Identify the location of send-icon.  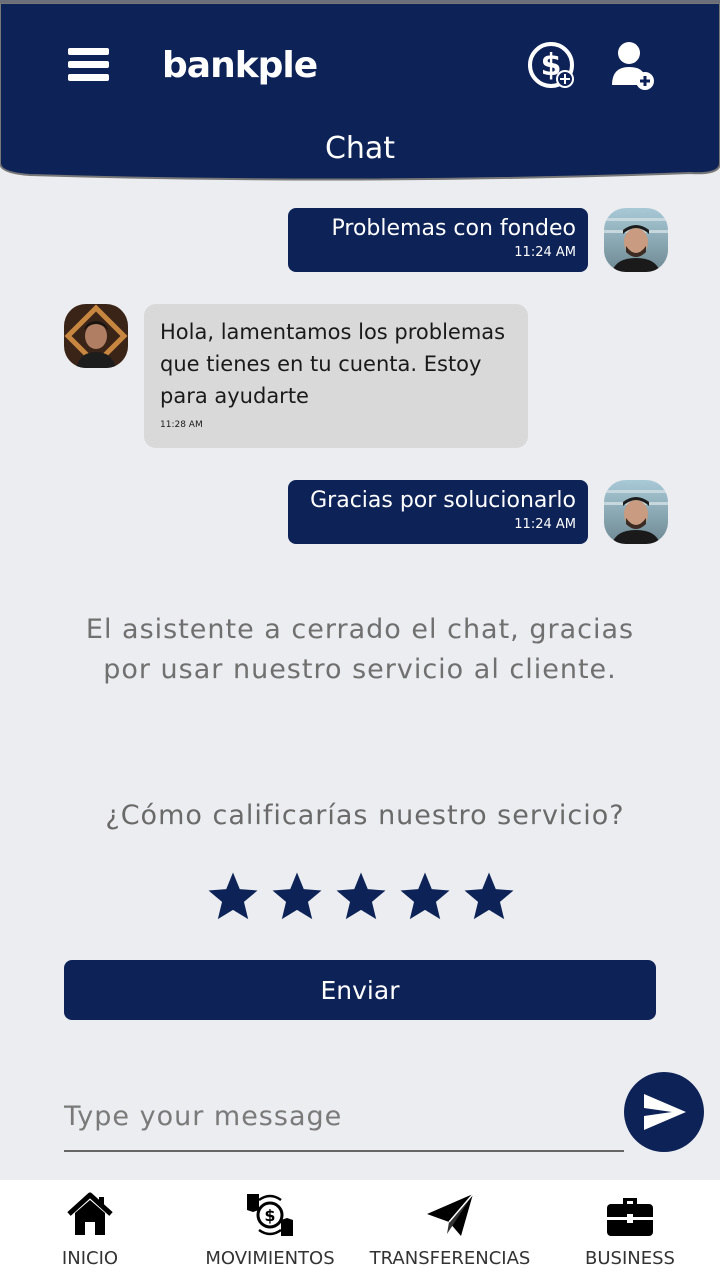
(665, 1112).